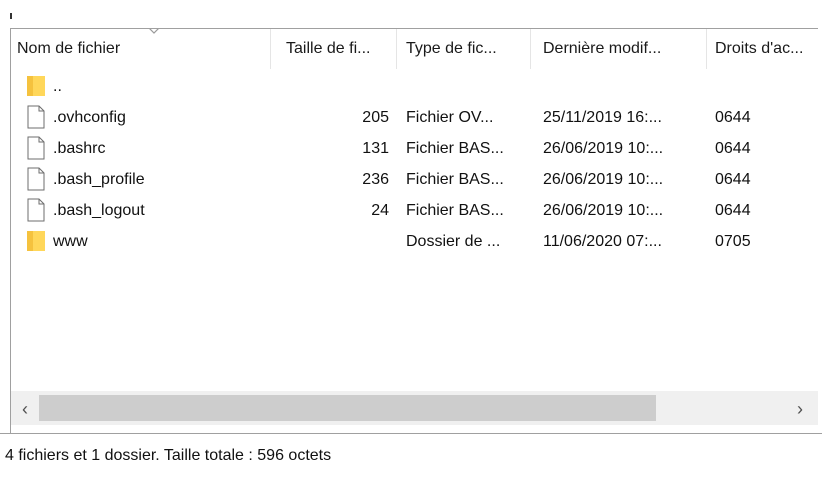 The image size is (822, 477). I want to click on file-size: 205, so click(375, 117).